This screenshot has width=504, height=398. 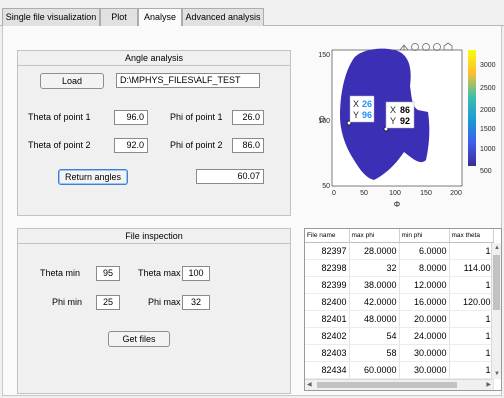 I want to click on x-tick: 150, so click(x=426, y=193).